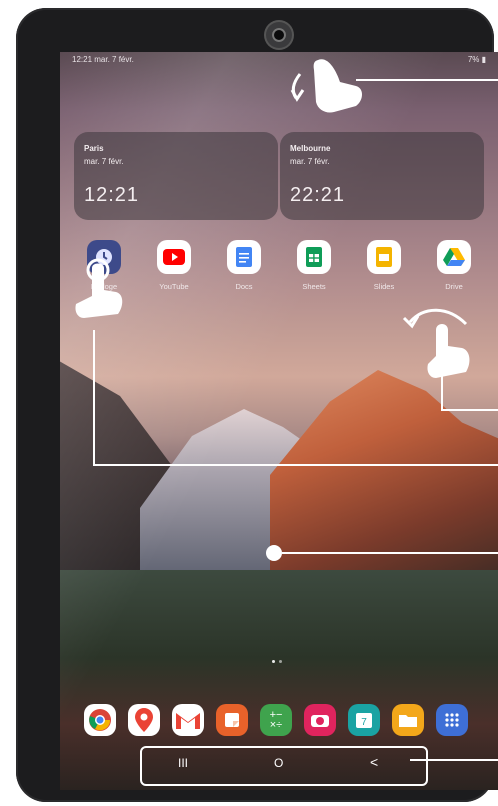 The height and width of the screenshot is (806, 498). I want to click on swipe-down-hand-icon, so click(326, 86).